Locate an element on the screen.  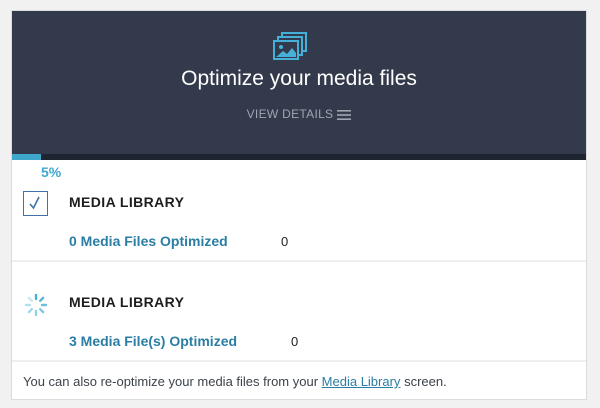
progress-percentage: 5% is located at coordinates (51, 172).